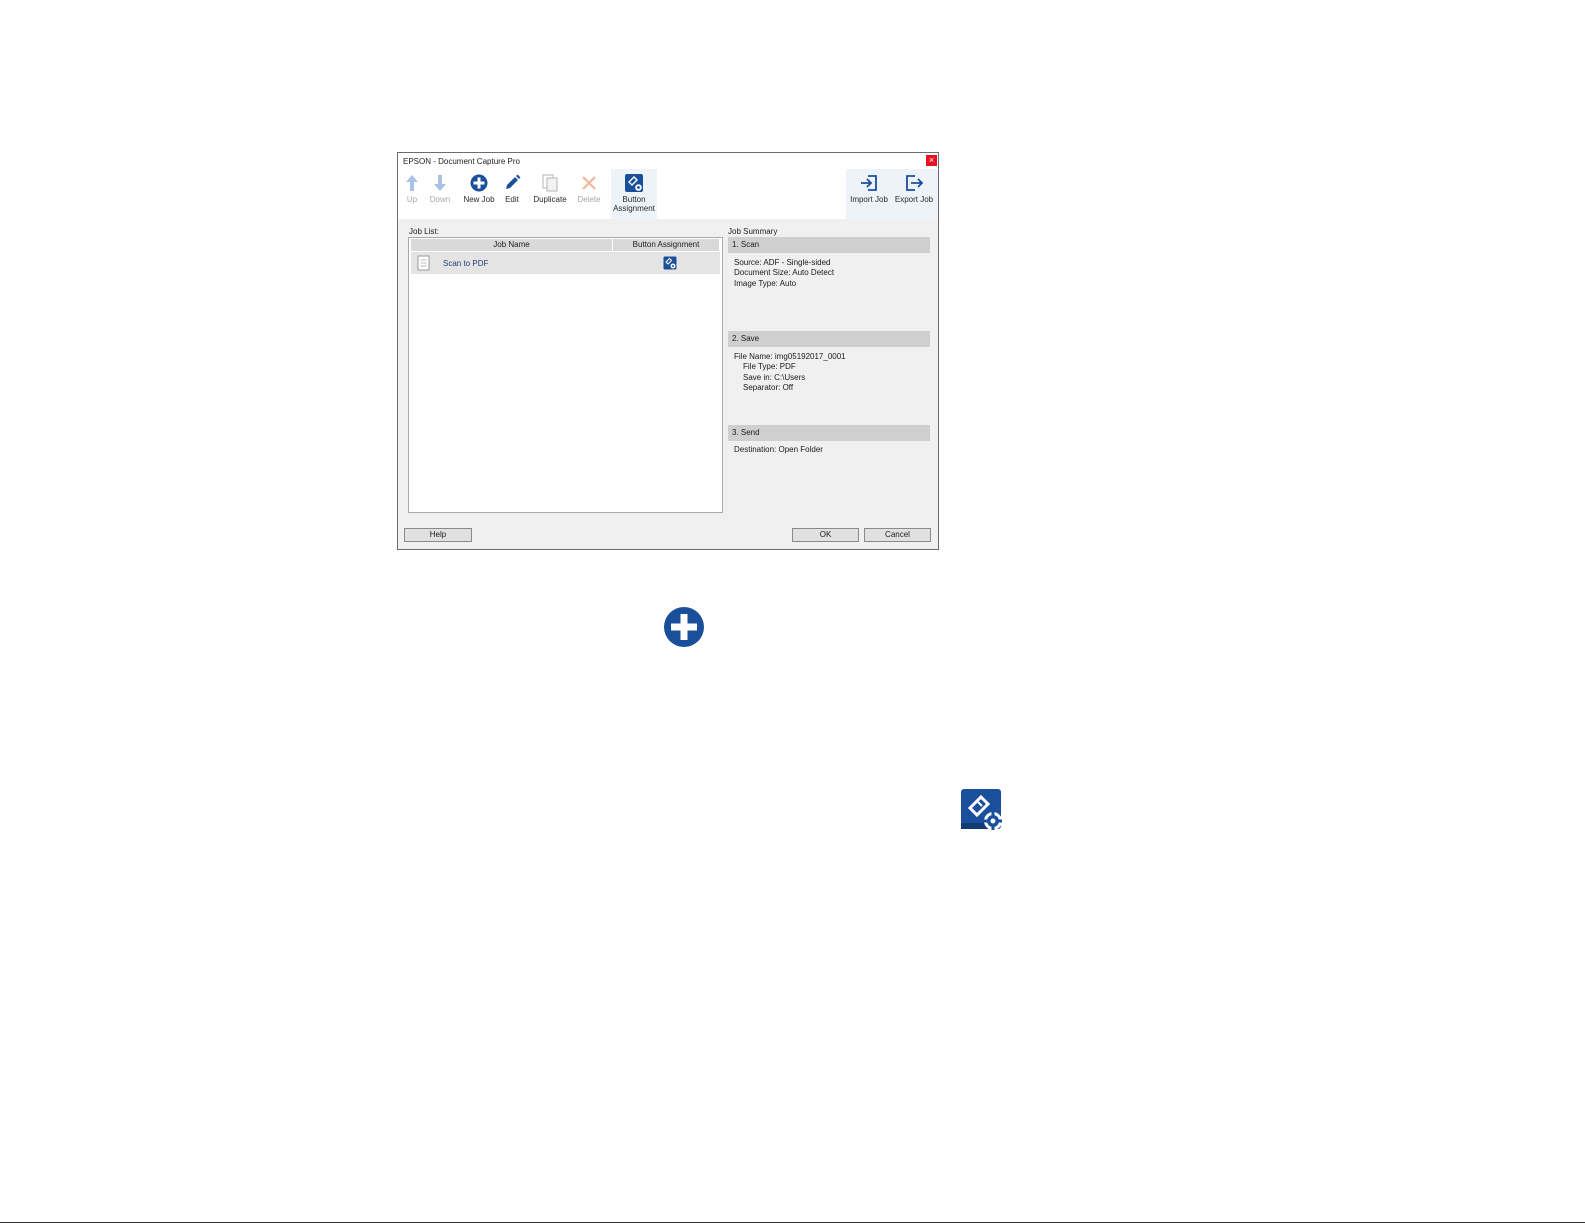 The width and height of the screenshot is (1585, 1225). What do you see at coordinates (424, 231) in the screenshot?
I see `job-list-label: Job List:` at bounding box center [424, 231].